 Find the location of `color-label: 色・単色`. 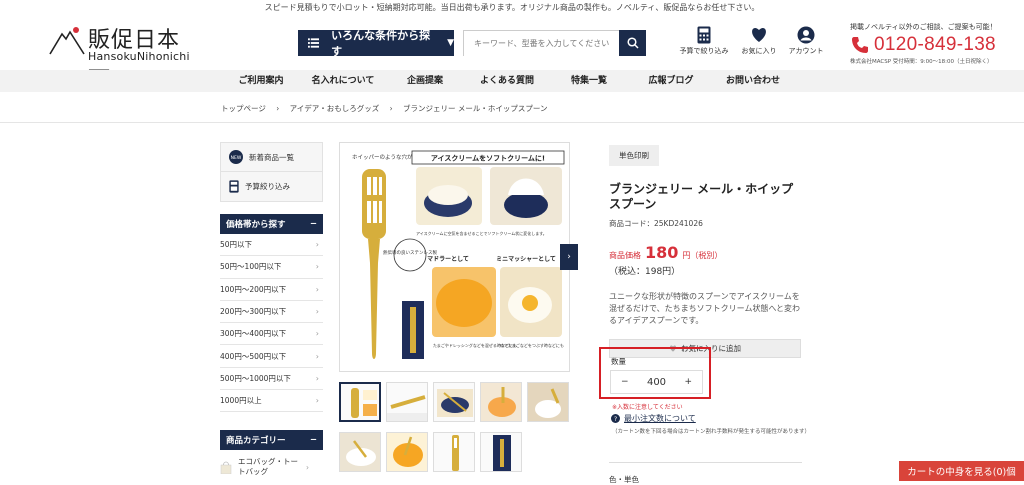

color-label: 色・単色 is located at coordinates (624, 479).